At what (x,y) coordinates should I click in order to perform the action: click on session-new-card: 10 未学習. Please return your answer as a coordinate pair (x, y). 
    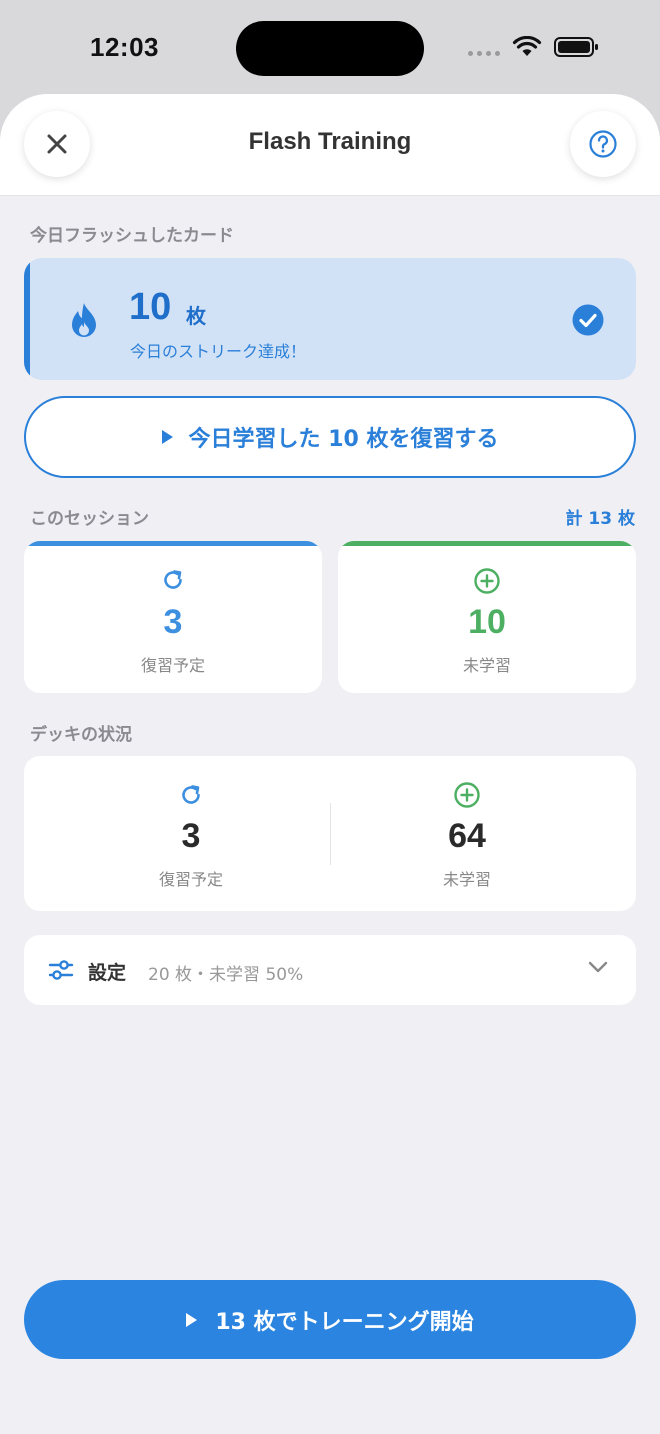
    Looking at the image, I should click on (487, 617).